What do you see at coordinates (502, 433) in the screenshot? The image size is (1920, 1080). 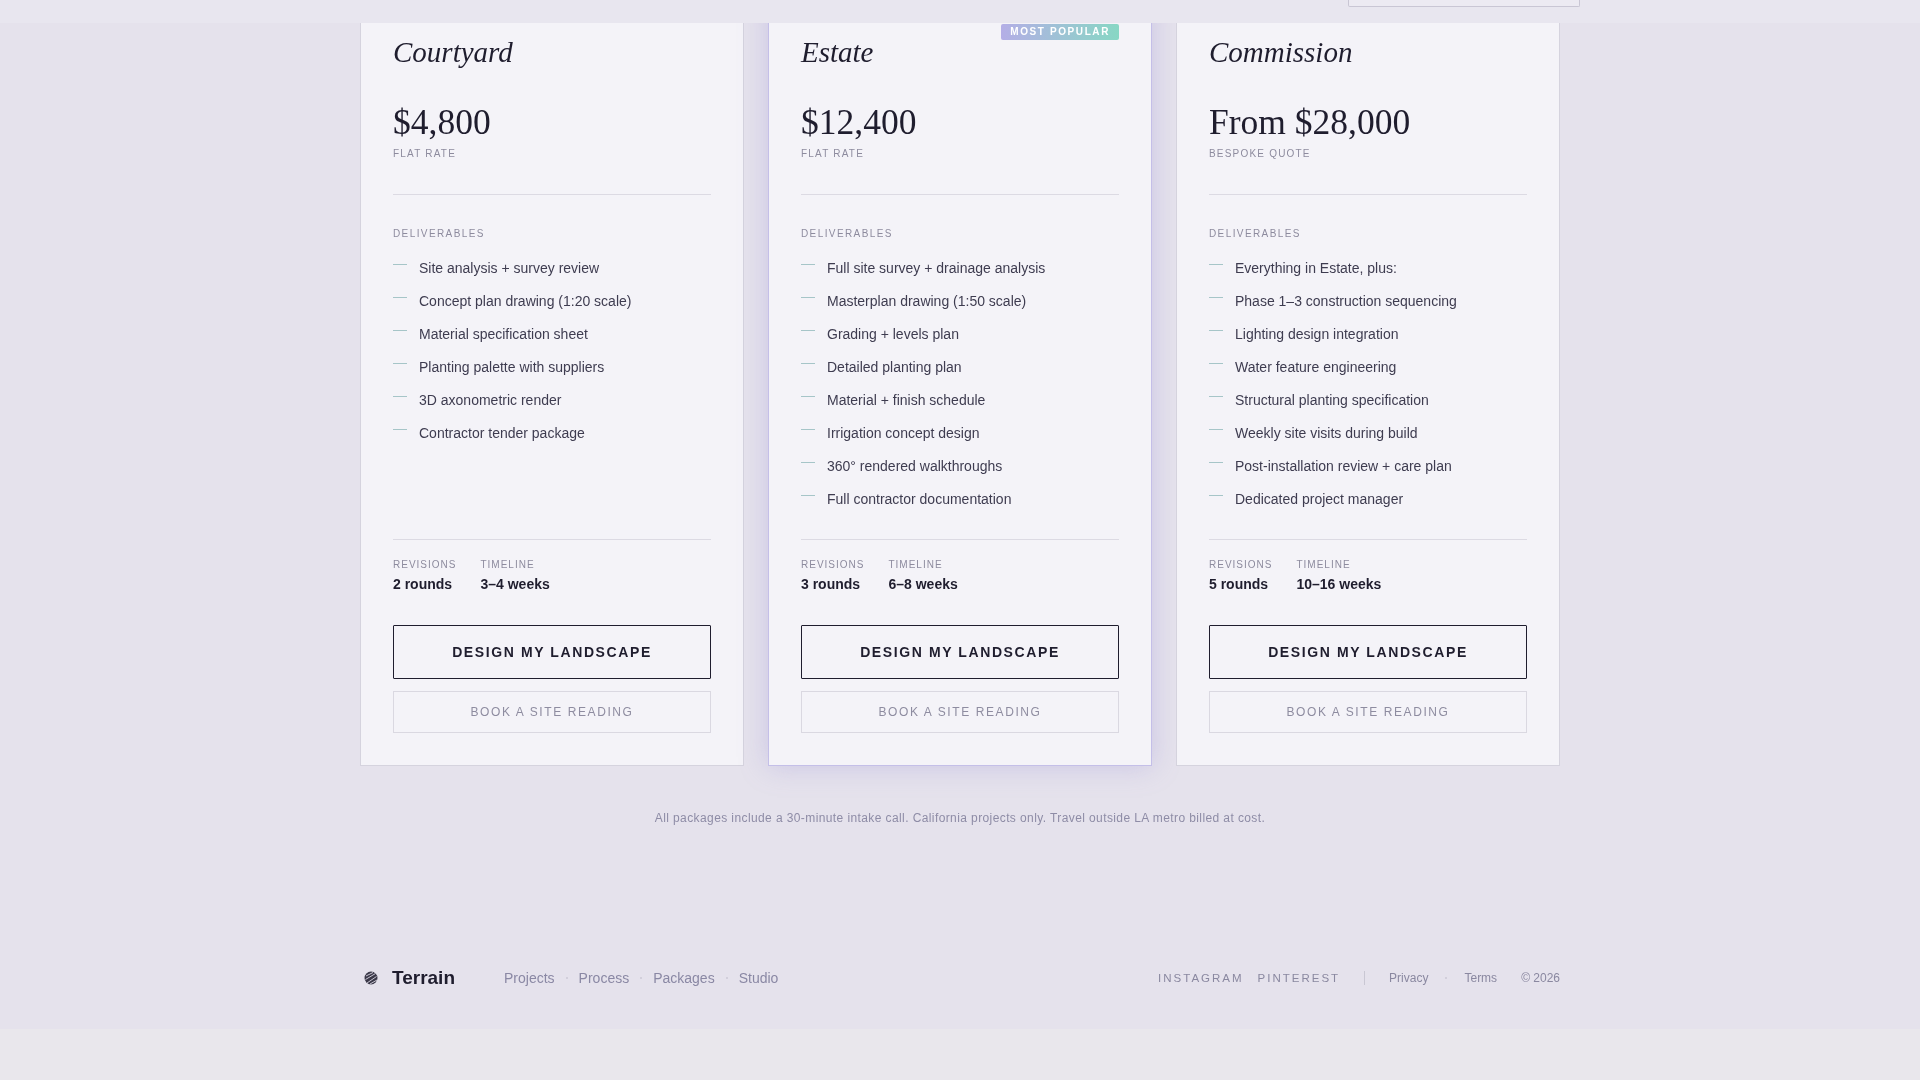 I see `deliverable-text: Contractor tender package` at bounding box center [502, 433].